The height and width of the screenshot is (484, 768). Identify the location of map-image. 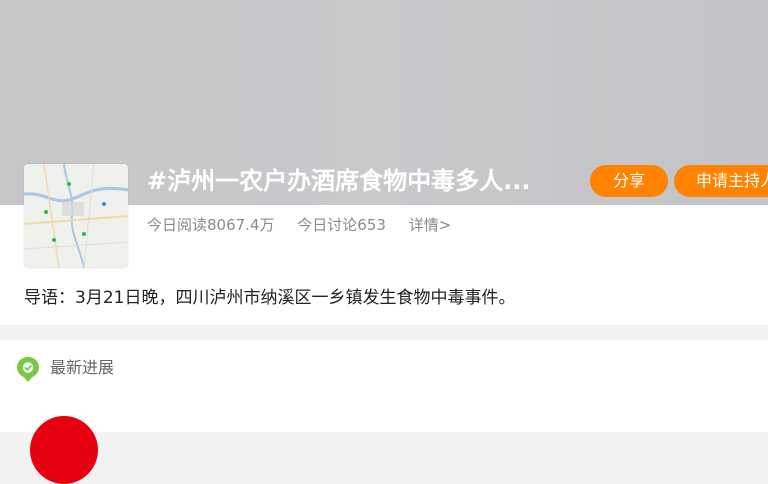
(76, 216).